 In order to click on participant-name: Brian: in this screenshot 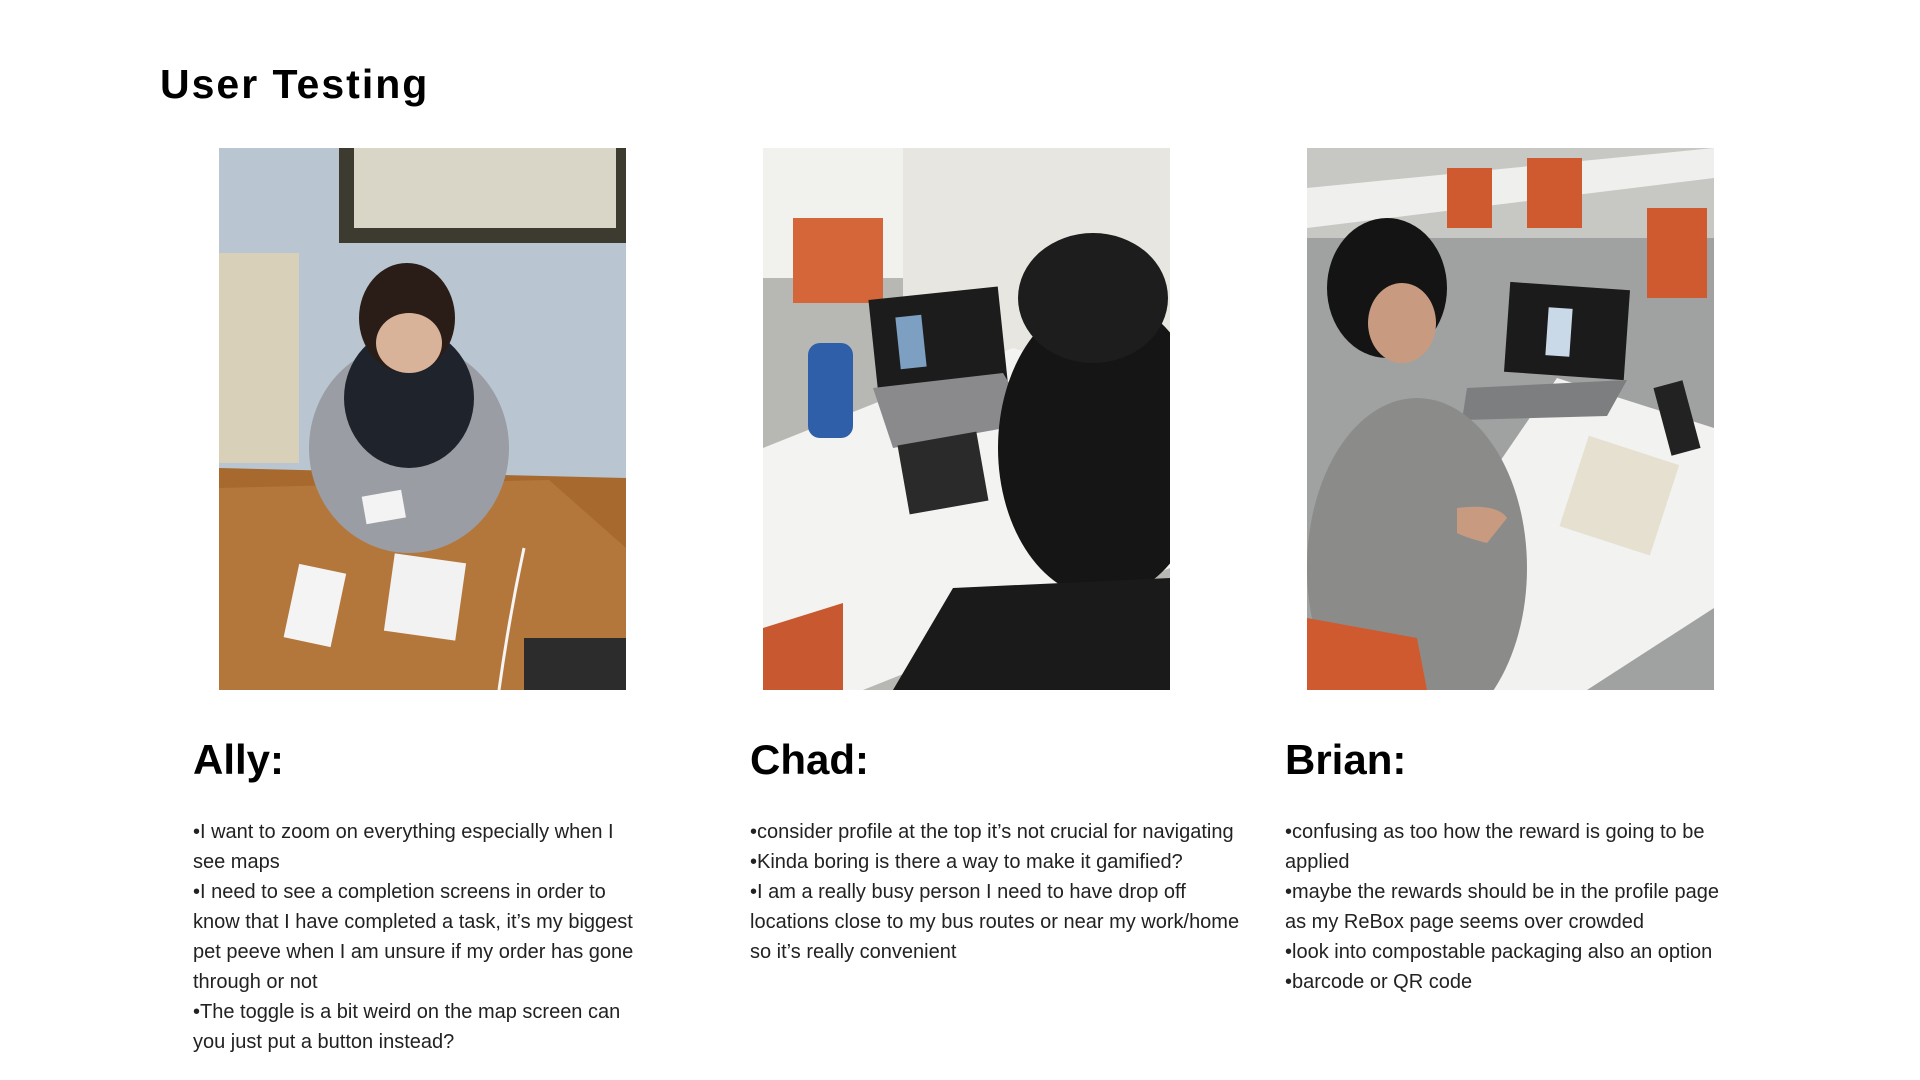, I will do `click(1346, 759)`.